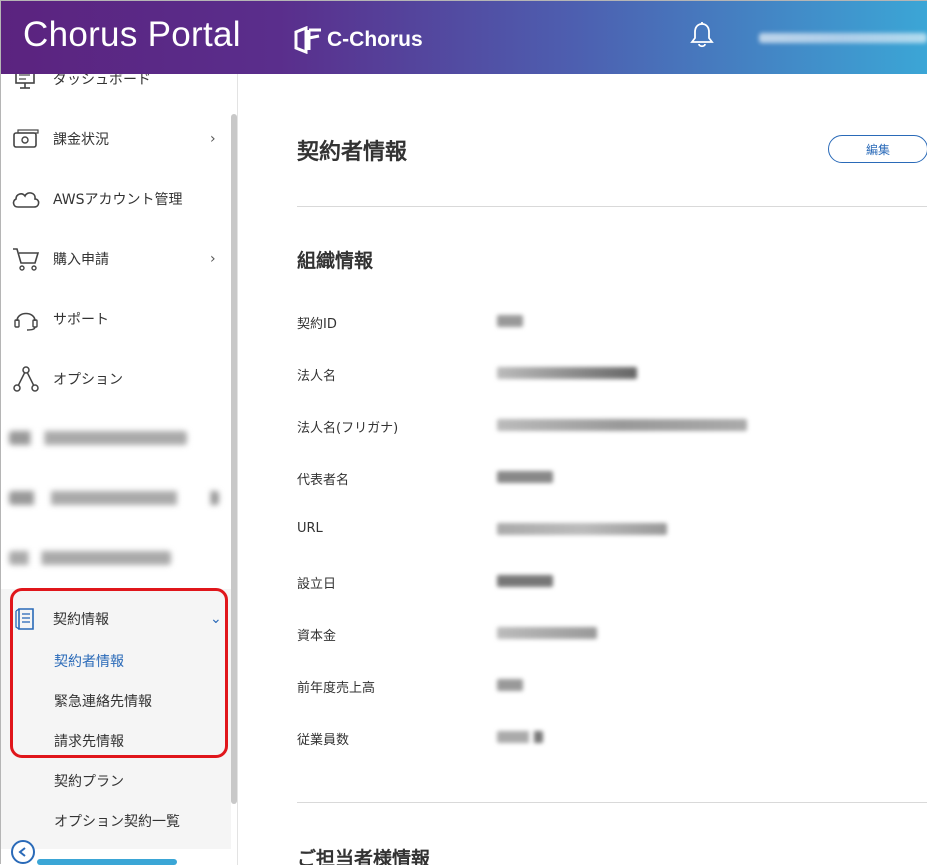 The height and width of the screenshot is (865, 927). I want to click on sidebar-item-label: 購入申請, so click(81, 260).